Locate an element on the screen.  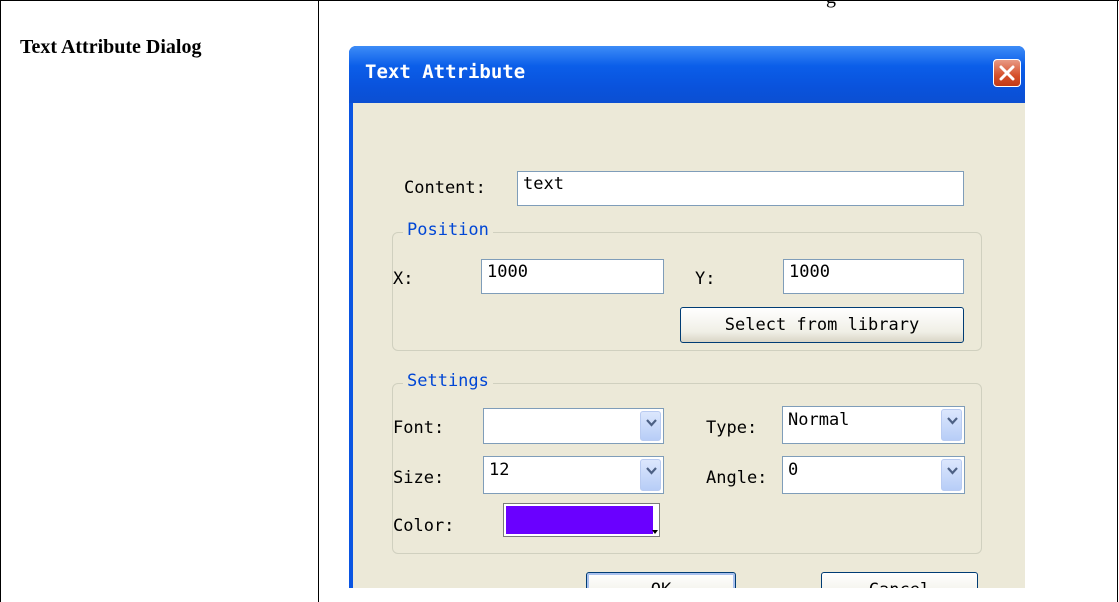
ok-button: OK is located at coordinates (661, 580).